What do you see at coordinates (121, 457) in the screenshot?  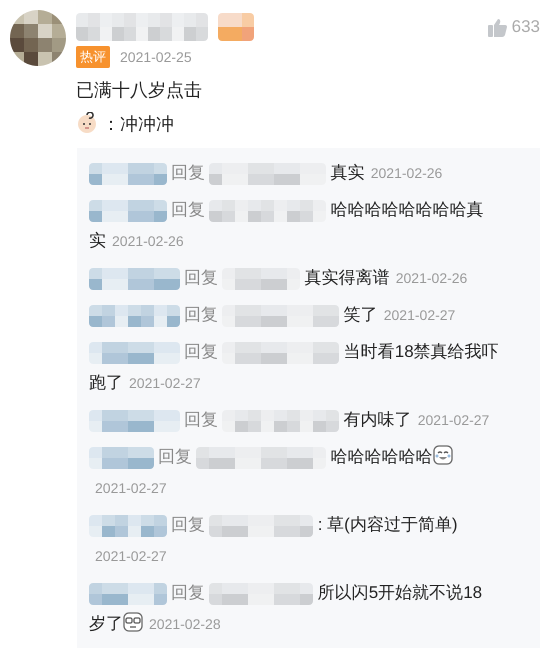 I see `blurred-name` at bounding box center [121, 457].